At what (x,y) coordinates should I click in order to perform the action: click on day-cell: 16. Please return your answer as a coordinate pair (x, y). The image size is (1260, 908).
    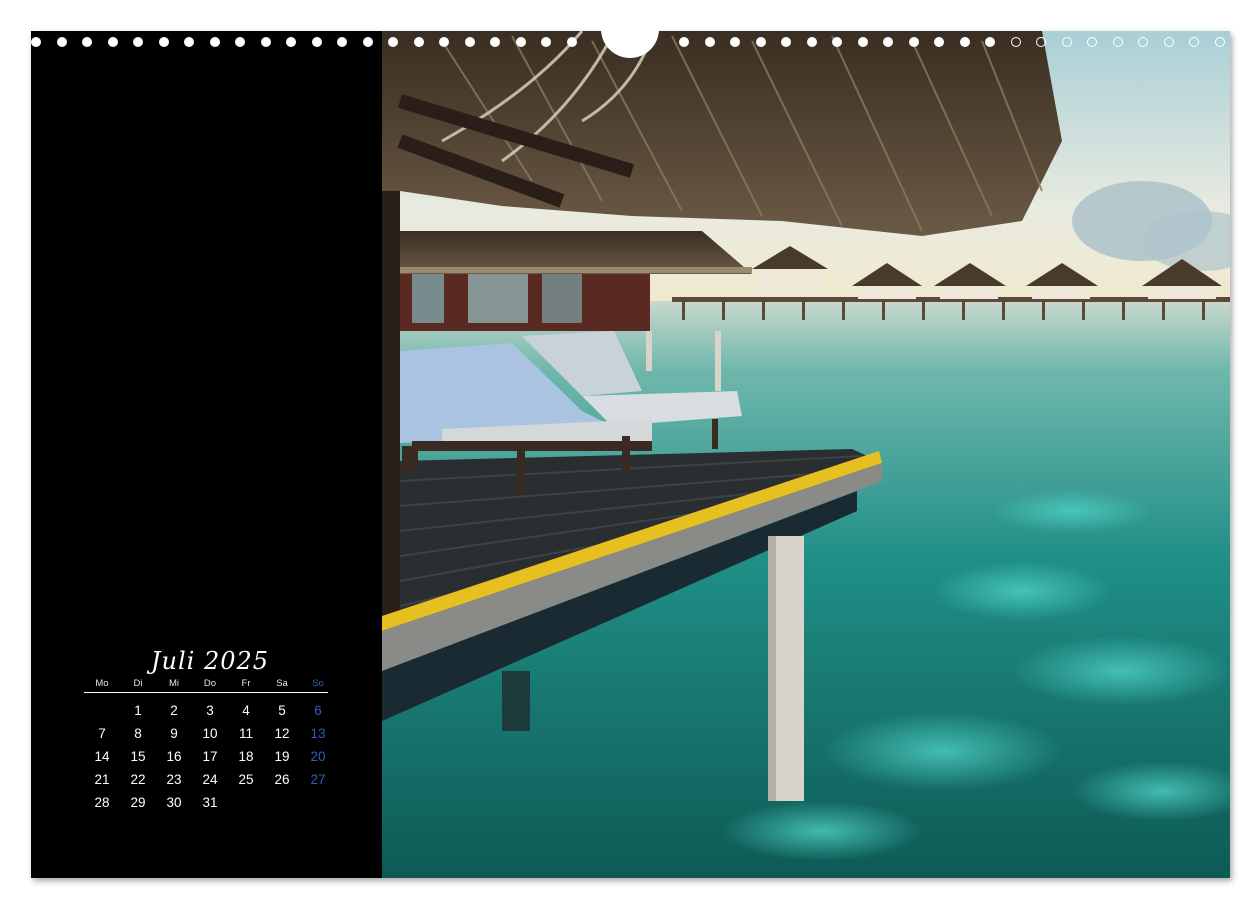
    Looking at the image, I should click on (174, 756).